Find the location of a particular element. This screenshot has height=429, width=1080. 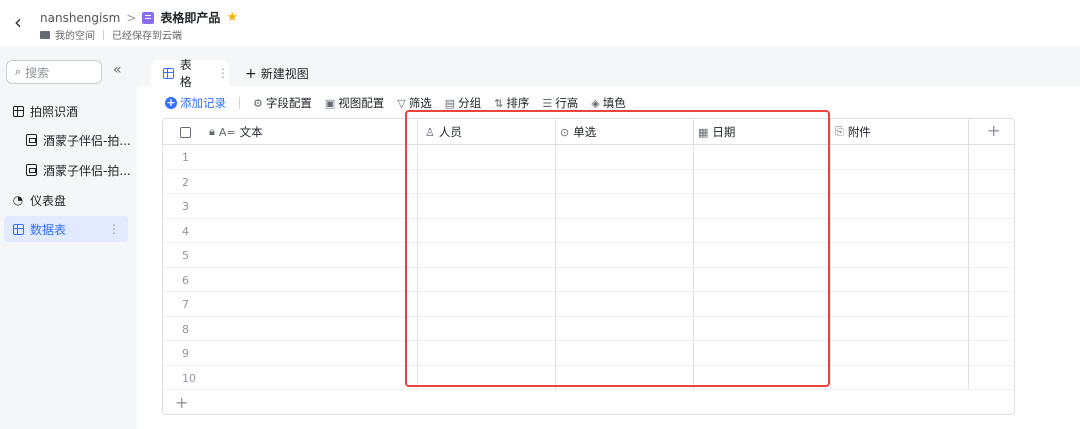

tab-label: 表格 is located at coordinates (185, 73).